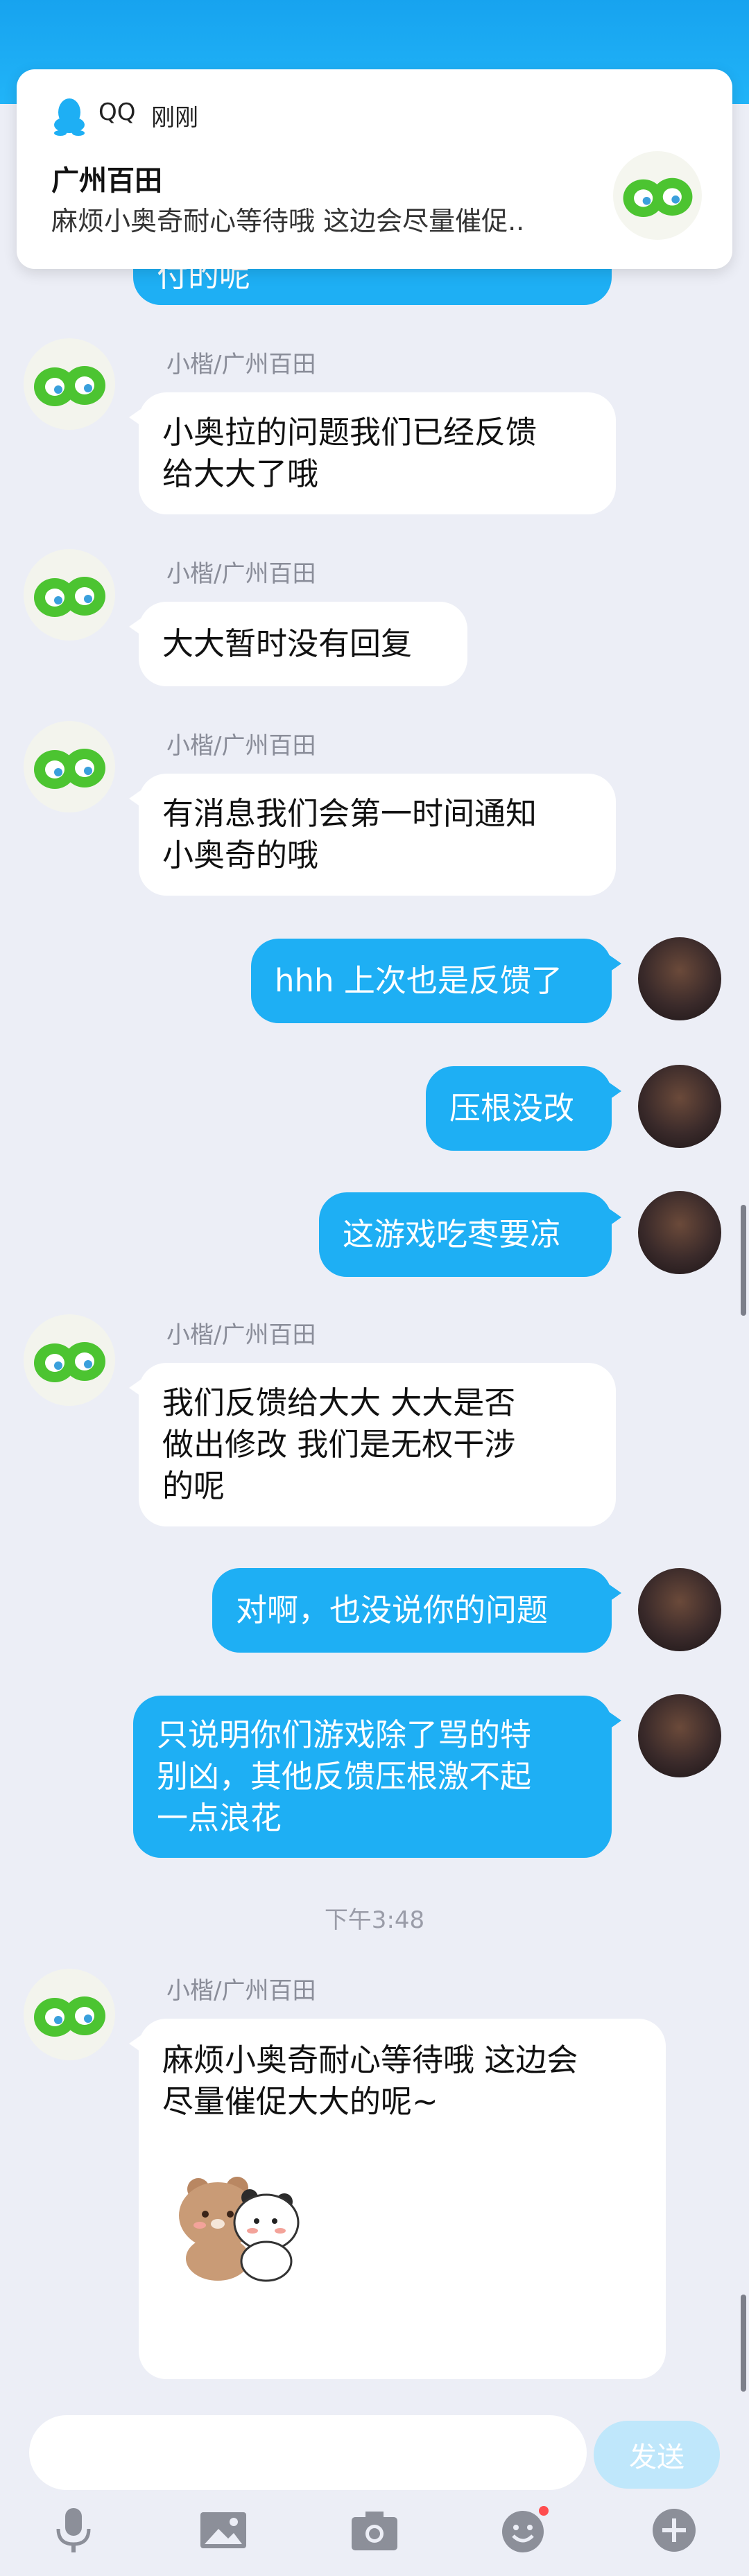 This screenshot has height=2576, width=749. What do you see at coordinates (174, 118) in the screenshot?
I see `notification-time: 刚刚` at bounding box center [174, 118].